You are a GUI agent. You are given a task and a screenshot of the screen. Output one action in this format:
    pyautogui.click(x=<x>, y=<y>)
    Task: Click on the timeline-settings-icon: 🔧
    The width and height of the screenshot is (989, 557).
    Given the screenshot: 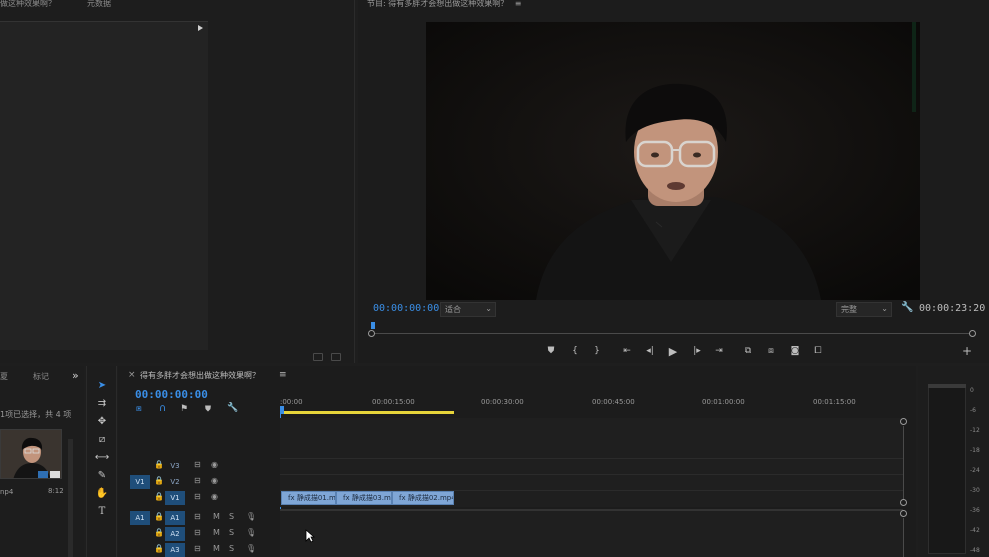 What is the action you would take?
    pyautogui.click(x=232, y=408)
    